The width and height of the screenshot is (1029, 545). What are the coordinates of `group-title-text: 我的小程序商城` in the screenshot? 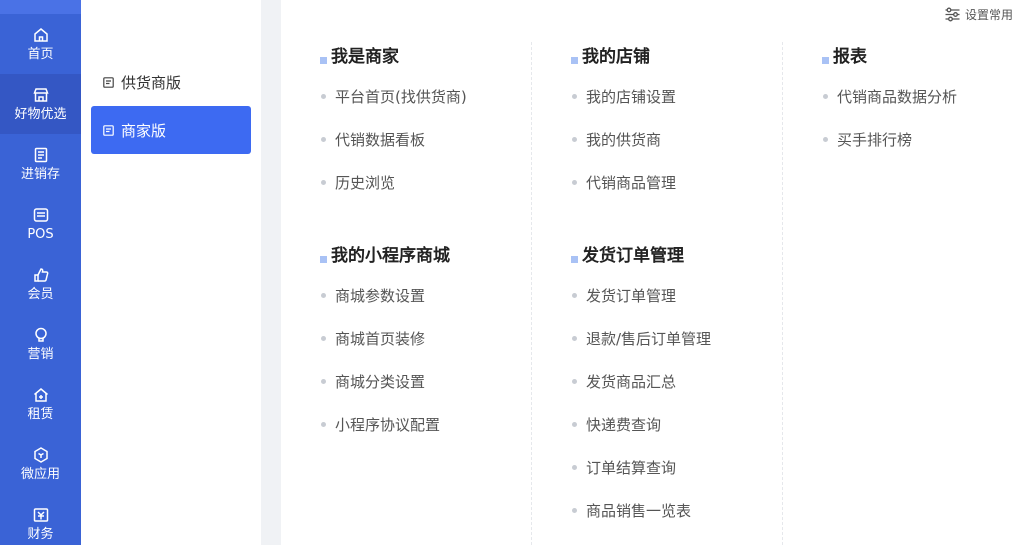 It's located at (390, 256).